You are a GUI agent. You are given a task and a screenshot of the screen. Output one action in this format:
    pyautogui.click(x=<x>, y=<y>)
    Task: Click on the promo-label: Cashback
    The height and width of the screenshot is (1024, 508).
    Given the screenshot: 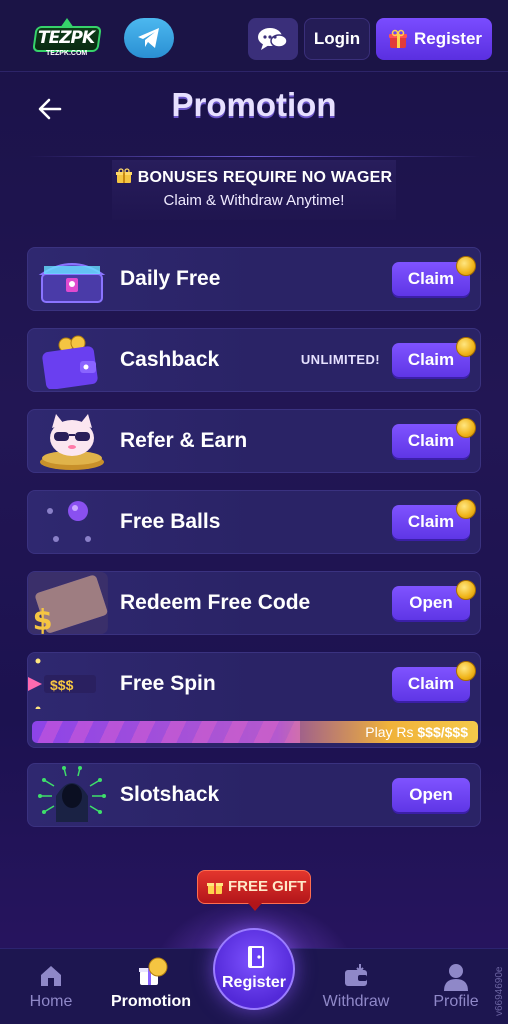 What is the action you would take?
    pyautogui.click(x=170, y=359)
    